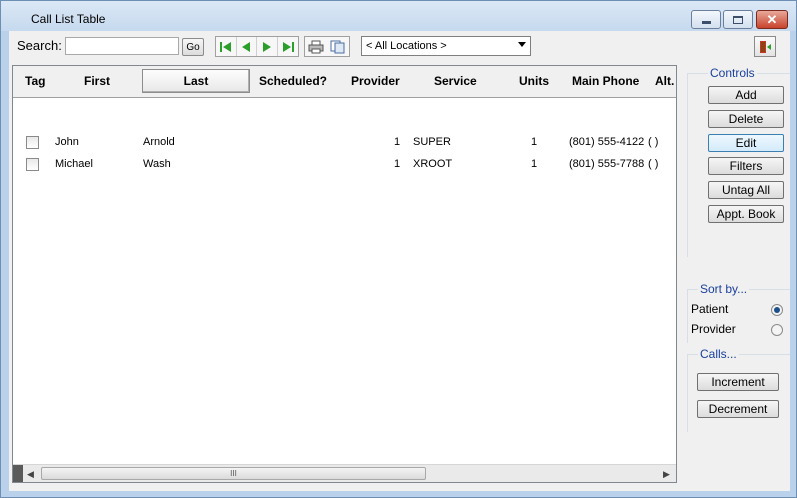  What do you see at coordinates (746, 166) in the screenshot?
I see `filters-button: Filters` at bounding box center [746, 166].